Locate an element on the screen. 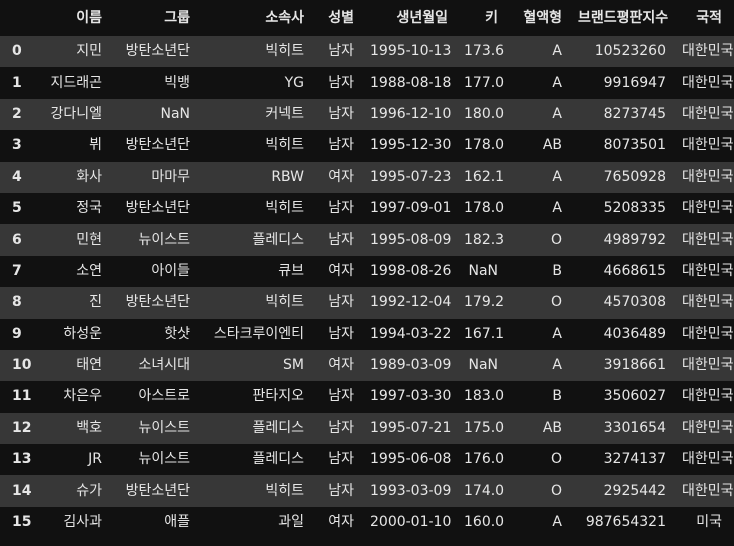  cell-group: NaN is located at coordinates (175, 113).